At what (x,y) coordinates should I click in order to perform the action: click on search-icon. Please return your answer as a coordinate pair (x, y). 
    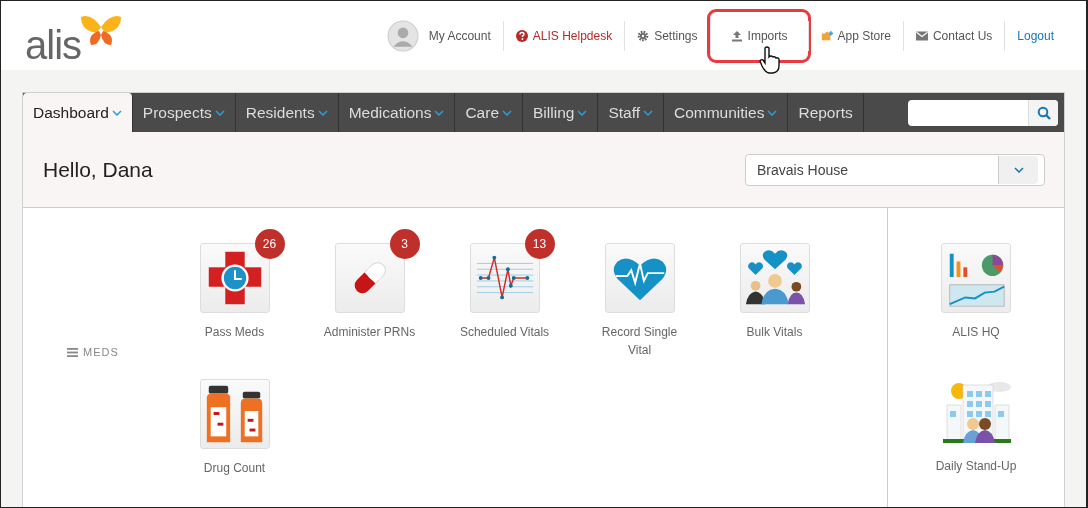
    Looking at the image, I should click on (1043, 112).